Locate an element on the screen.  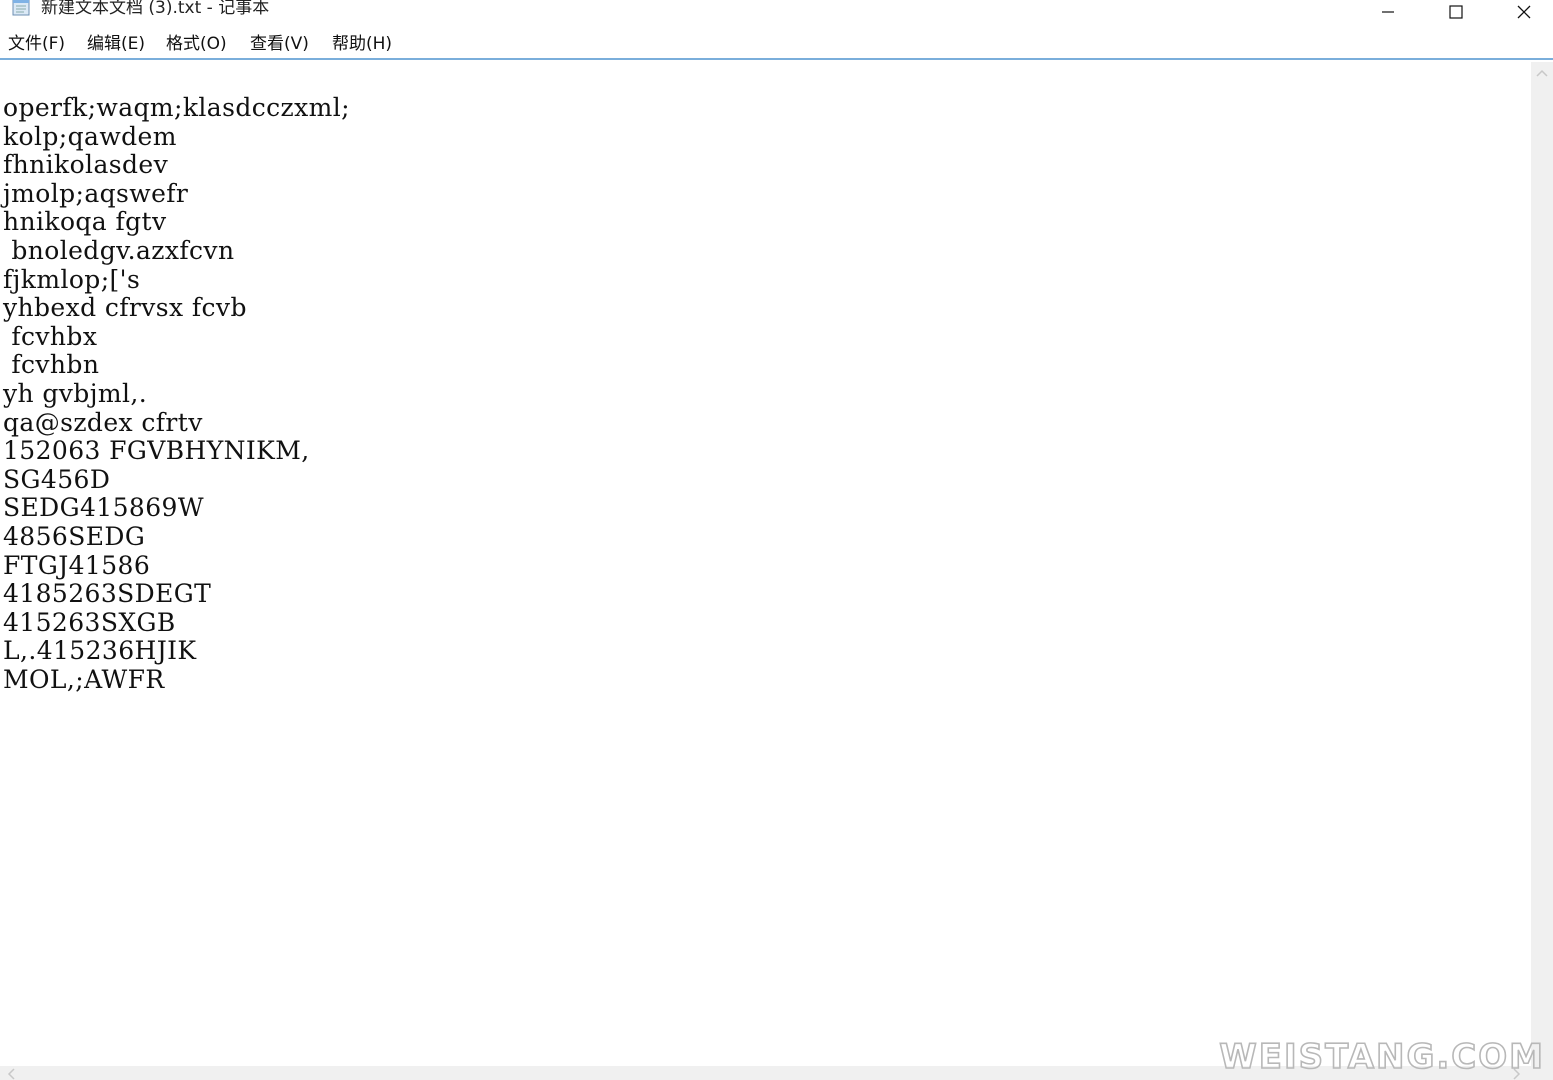
text-line: SEDG415869W is located at coordinates (176, 508).